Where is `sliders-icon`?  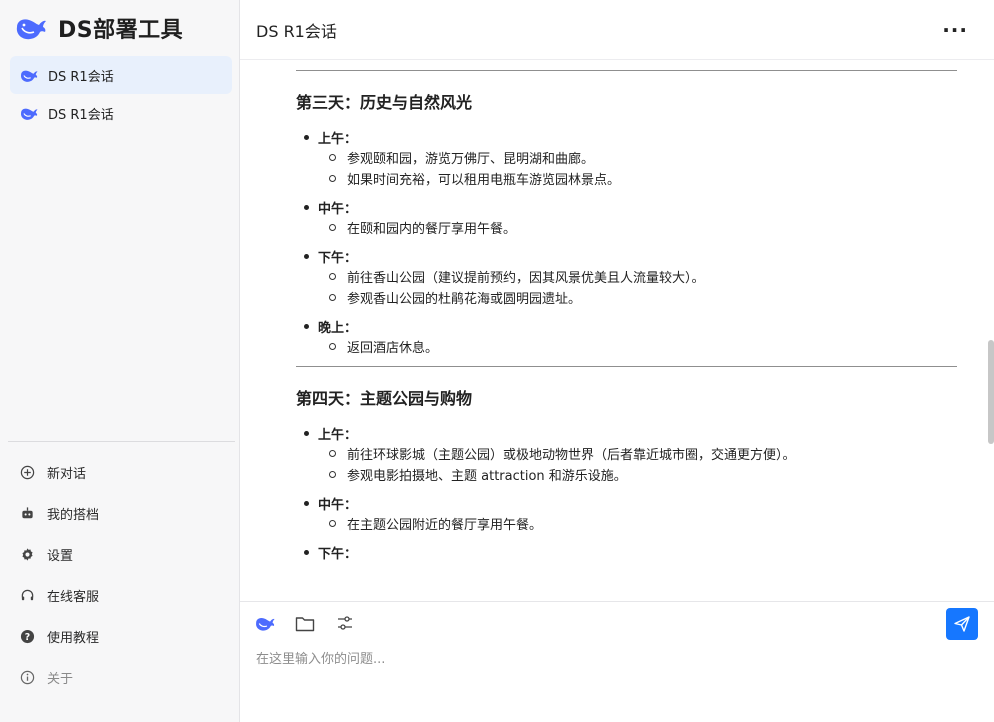
sliders-icon is located at coordinates (345, 623).